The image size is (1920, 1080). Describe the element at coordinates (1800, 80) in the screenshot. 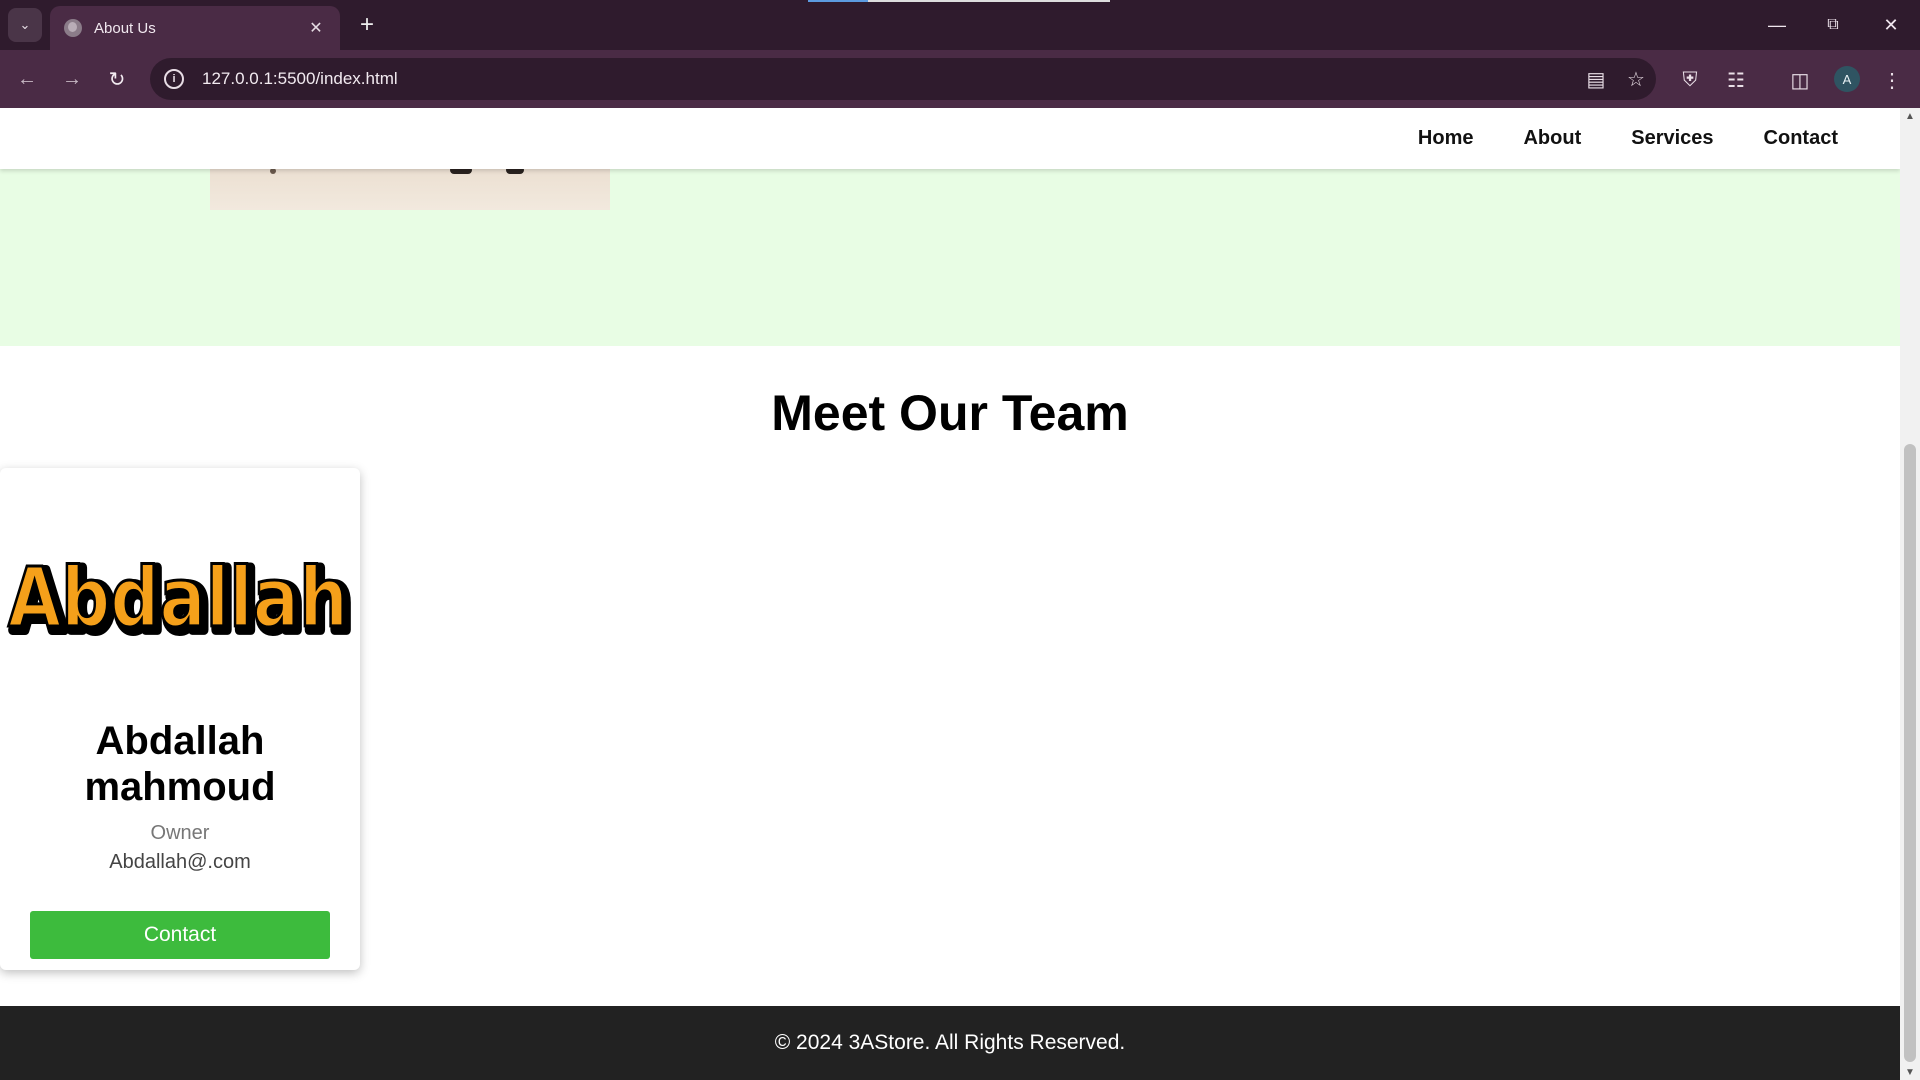

I see `sidebar-icon: ◫` at that location.